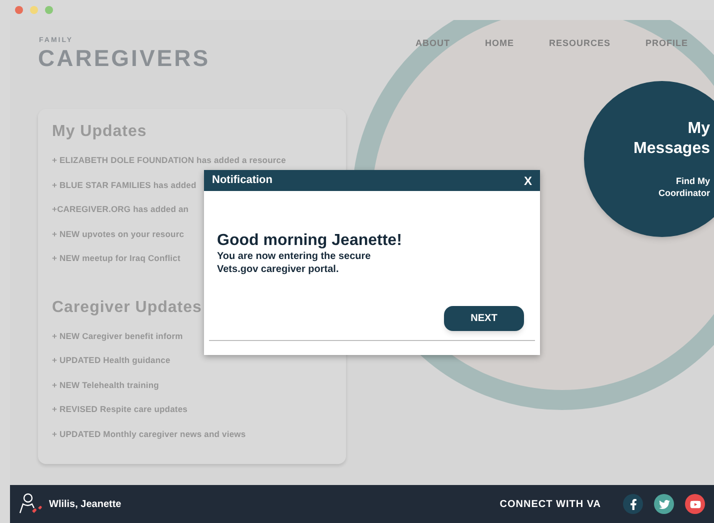 This screenshot has width=714, height=523. Describe the element at coordinates (192, 384) in the screenshot. I see `update-item: + NEW Telehealth training` at that location.